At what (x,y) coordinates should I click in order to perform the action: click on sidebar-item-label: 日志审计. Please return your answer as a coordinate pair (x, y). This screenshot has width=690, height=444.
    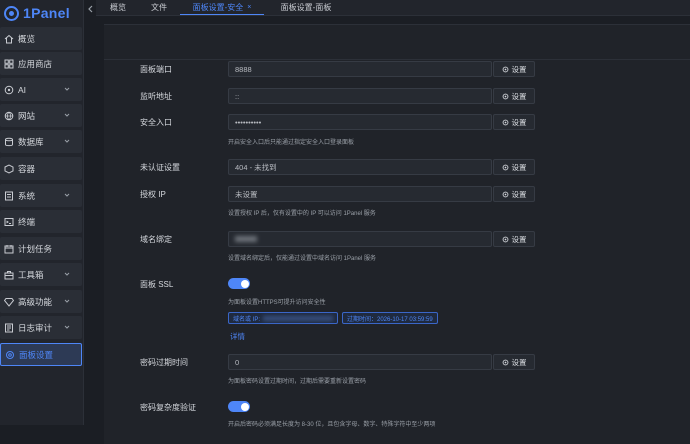
    Looking at the image, I should click on (35, 327).